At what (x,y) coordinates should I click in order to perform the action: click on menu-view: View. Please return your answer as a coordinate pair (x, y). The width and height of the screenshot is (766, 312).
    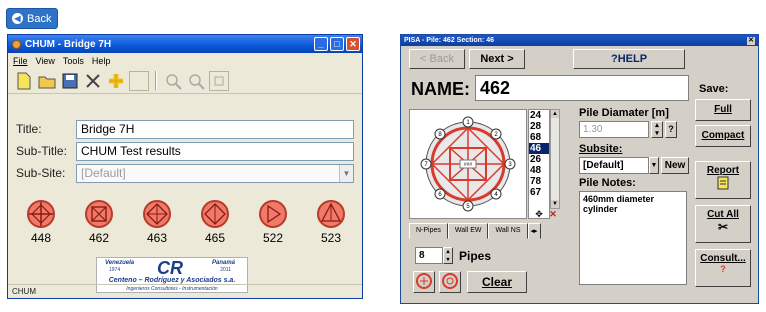
    Looking at the image, I should click on (45, 61).